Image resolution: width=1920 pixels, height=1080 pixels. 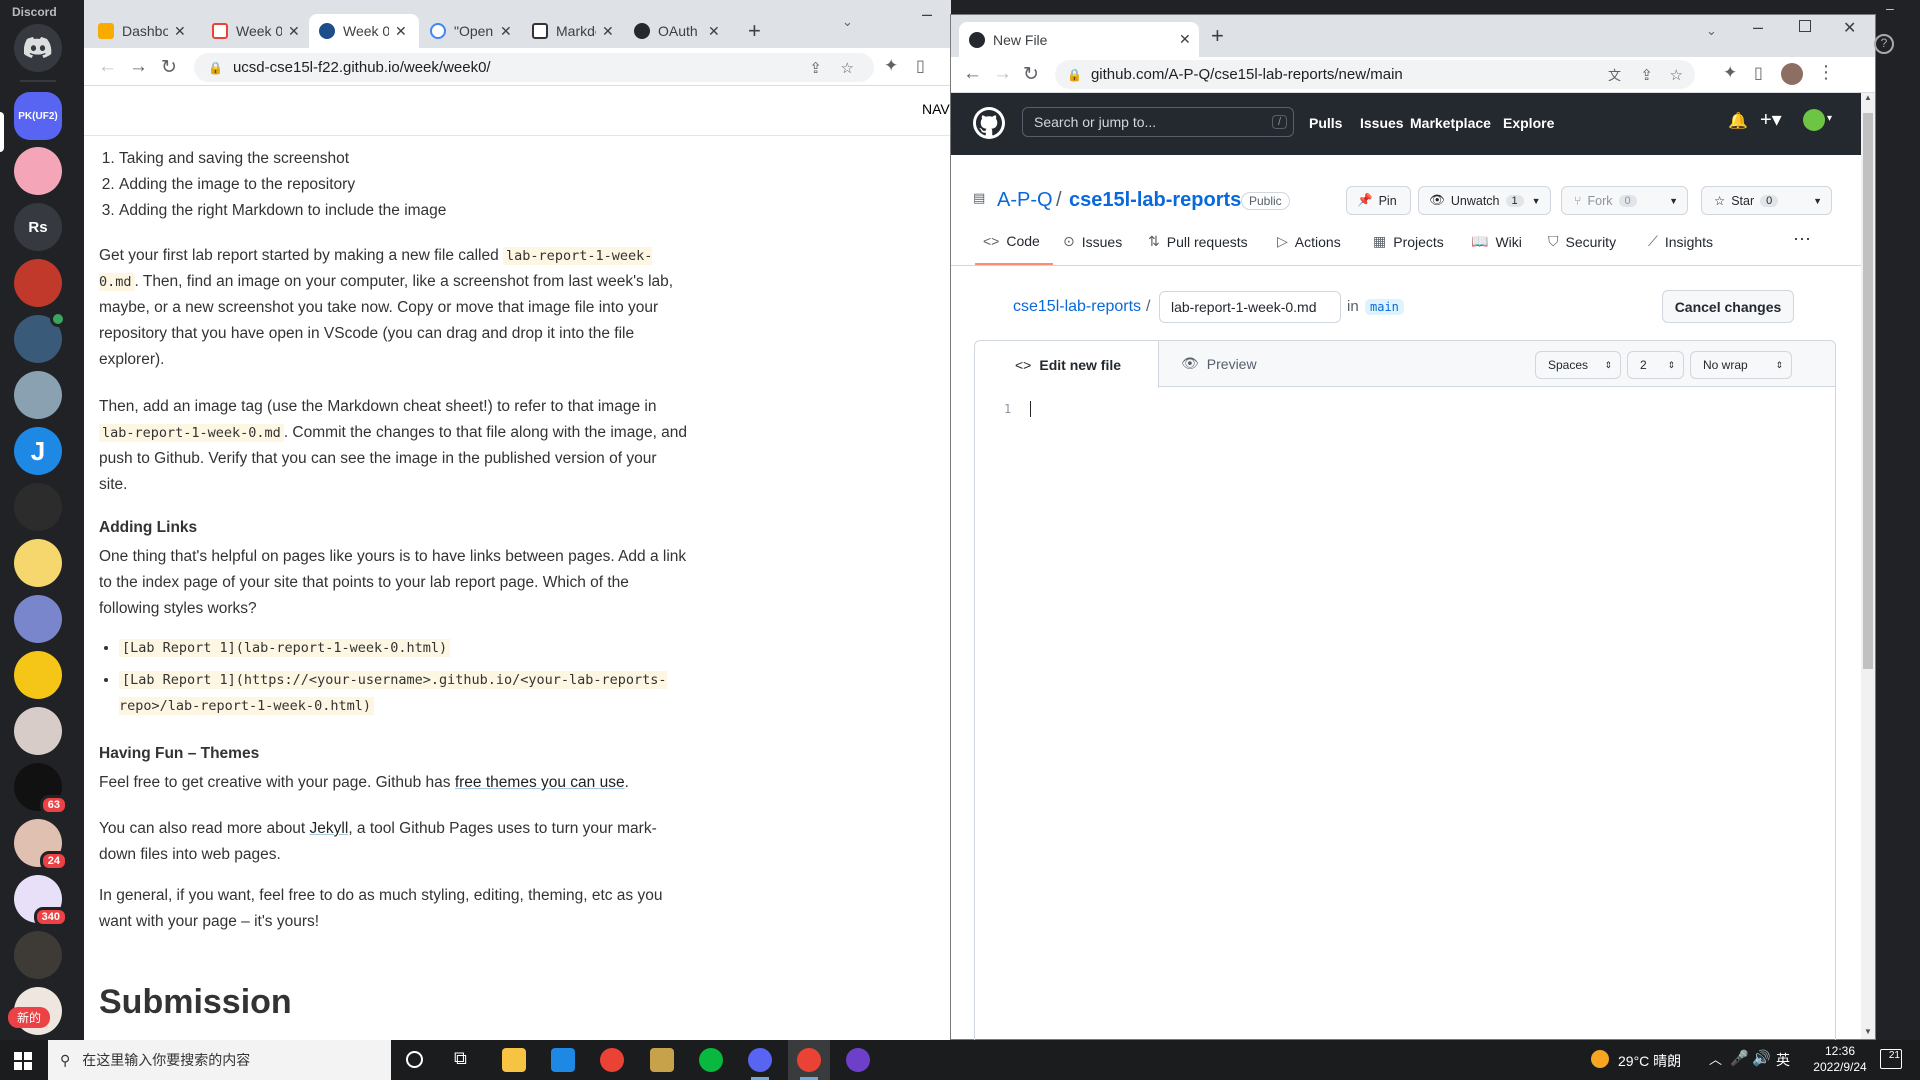 I want to click on file-explorer-icon, so click(x=514, y=1060).